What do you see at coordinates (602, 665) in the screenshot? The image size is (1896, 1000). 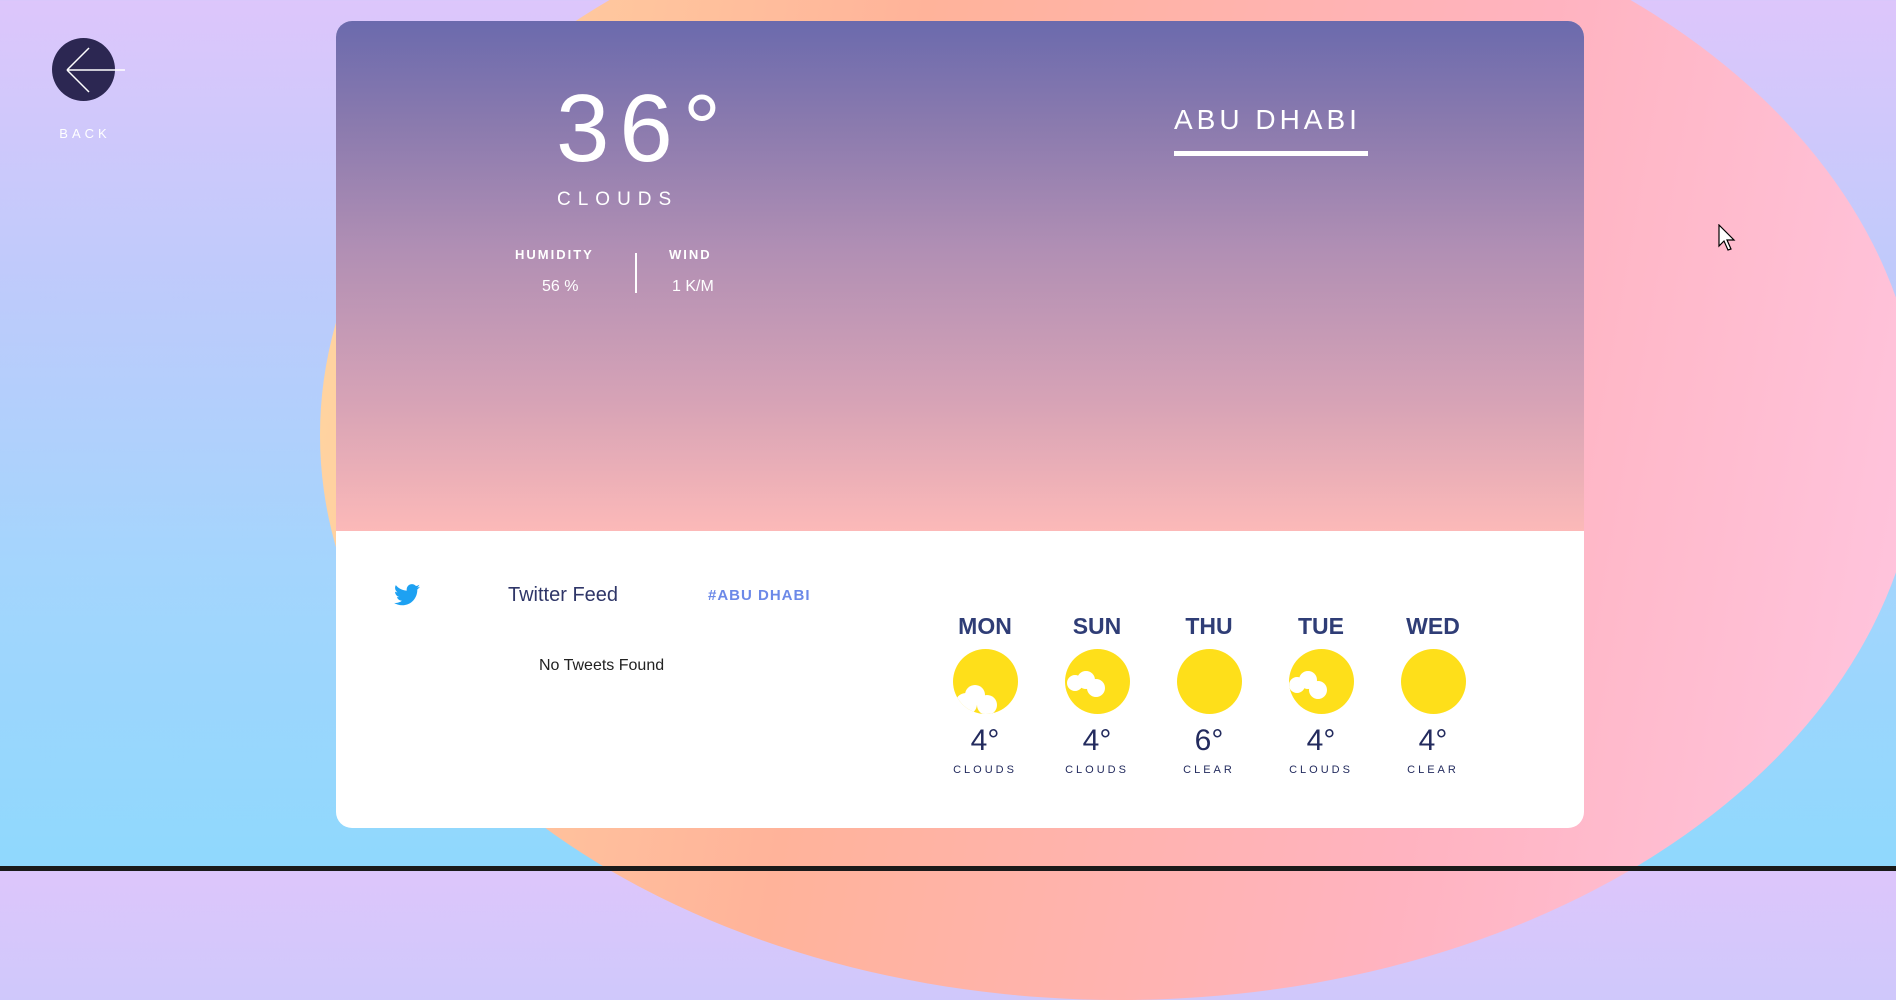 I see `no-tweets-message: No Tweets Found` at bounding box center [602, 665].